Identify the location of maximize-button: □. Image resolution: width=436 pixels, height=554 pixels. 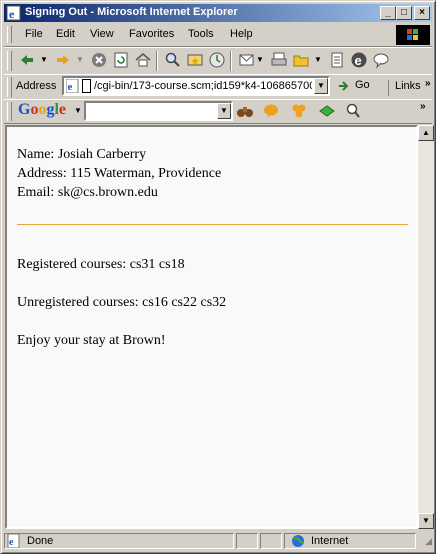
(404, 13).